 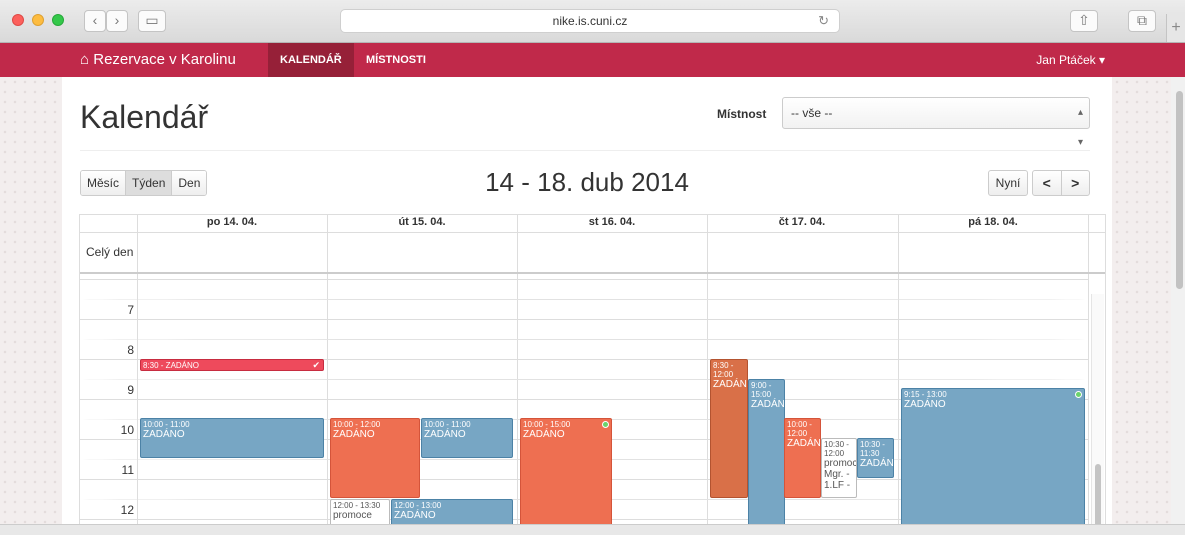 I want to click on tabs-icon: ⧉, so click(x=1142, y=20).